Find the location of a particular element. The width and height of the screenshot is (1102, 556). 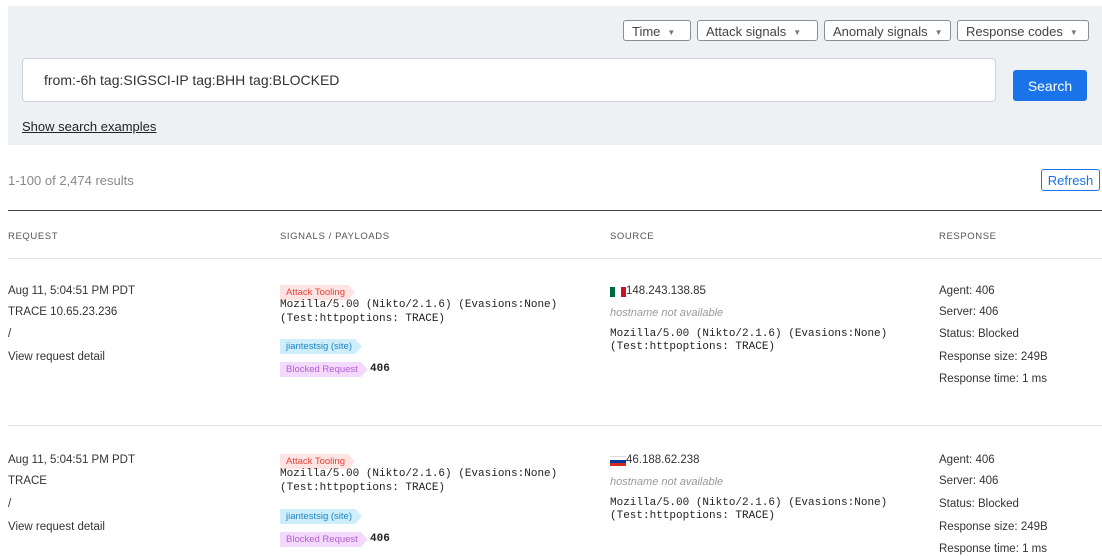

search-button: Search is located at coordinates (1050, 85).